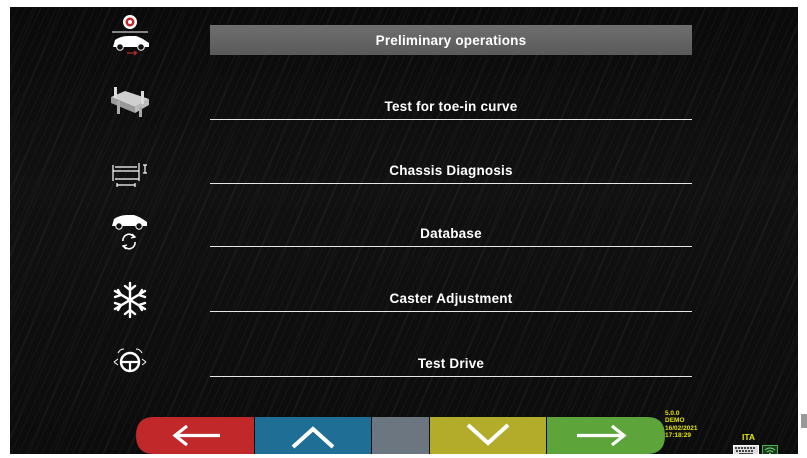  I want to click on lift-ramp-icon, so click(130, 99).